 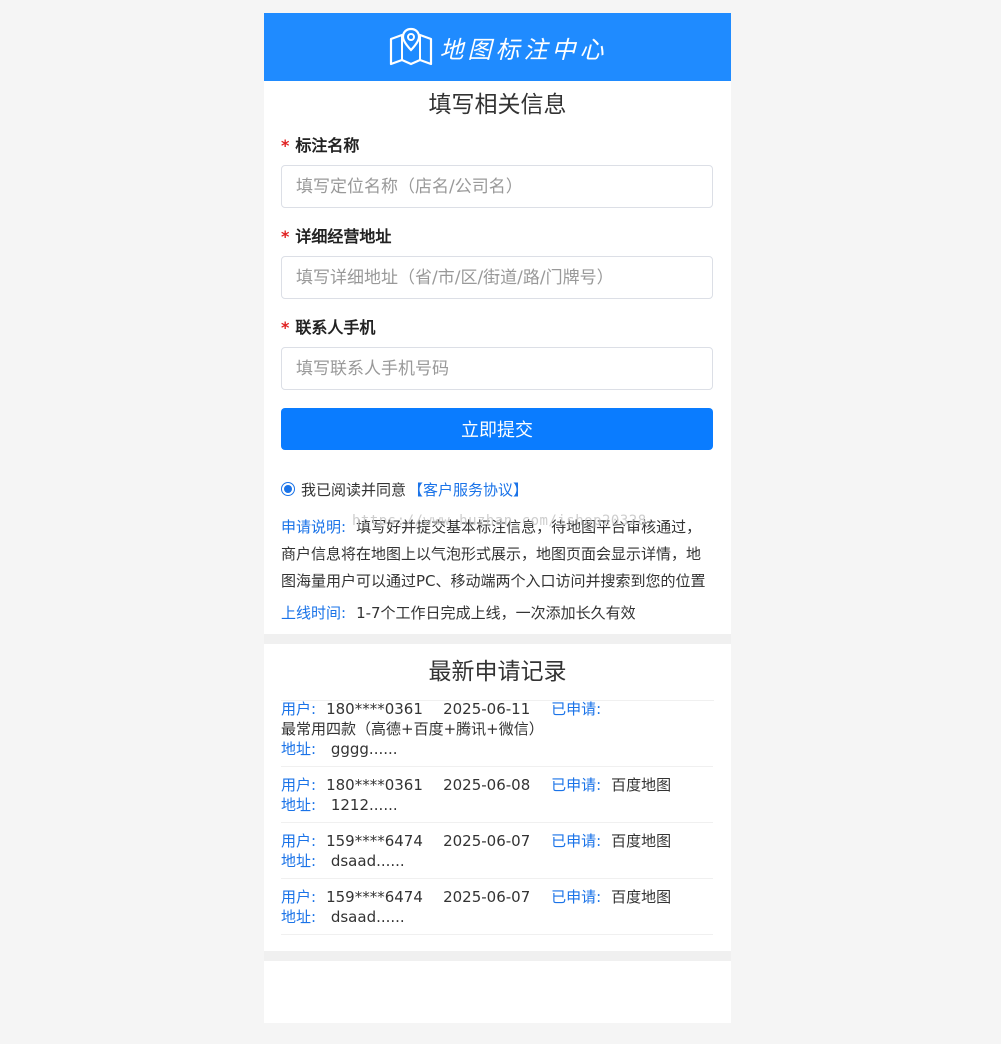 What do you see at coordinates (314, 613) in the screenshot?
I see `online-time-label: 上线时间:` at bounding box center [314, 613].